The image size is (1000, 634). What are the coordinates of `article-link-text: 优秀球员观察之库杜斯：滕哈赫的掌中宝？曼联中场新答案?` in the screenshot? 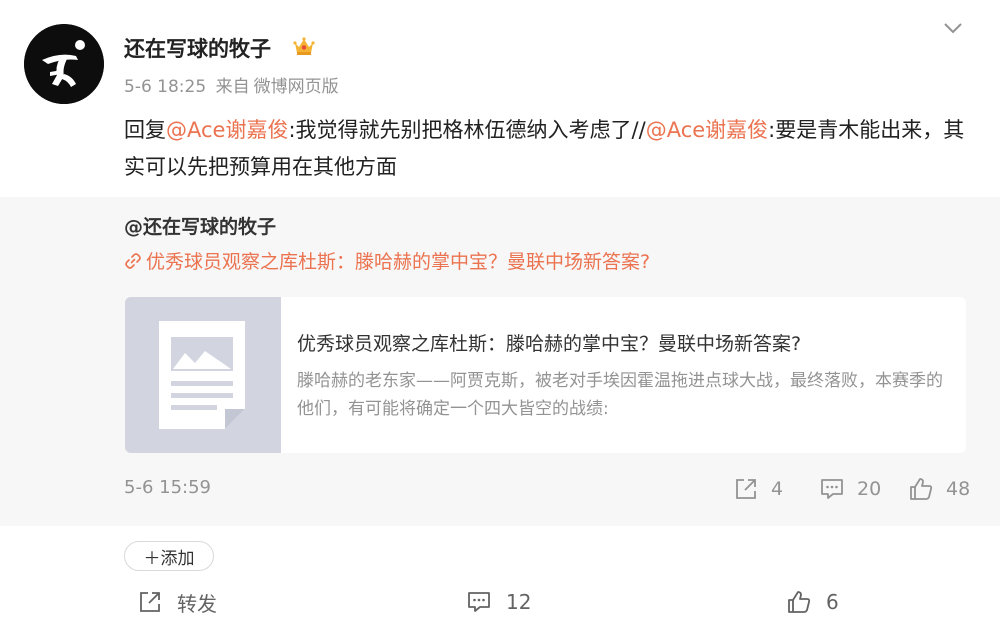 It's located at (398, 262).